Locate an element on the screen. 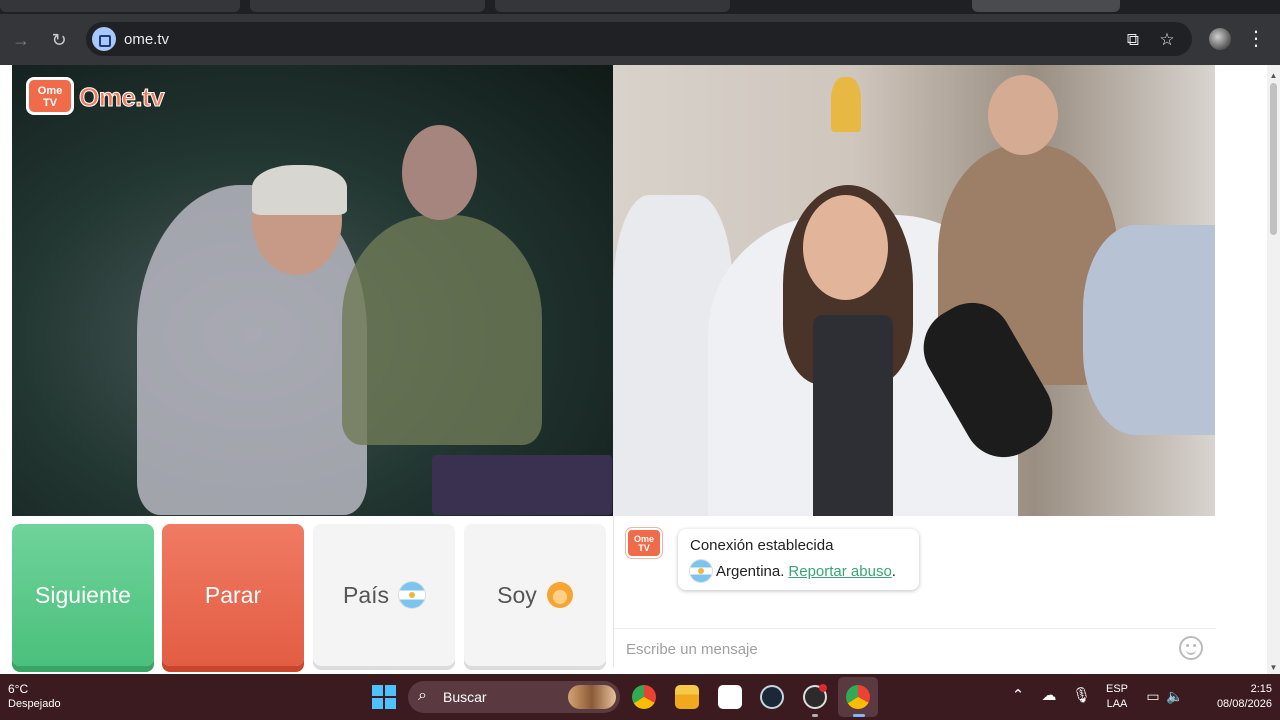 The height and width of the screenshot is (720, 1280). taskbar-search: ⌕ Buscar is located at coordinates (514, 697).